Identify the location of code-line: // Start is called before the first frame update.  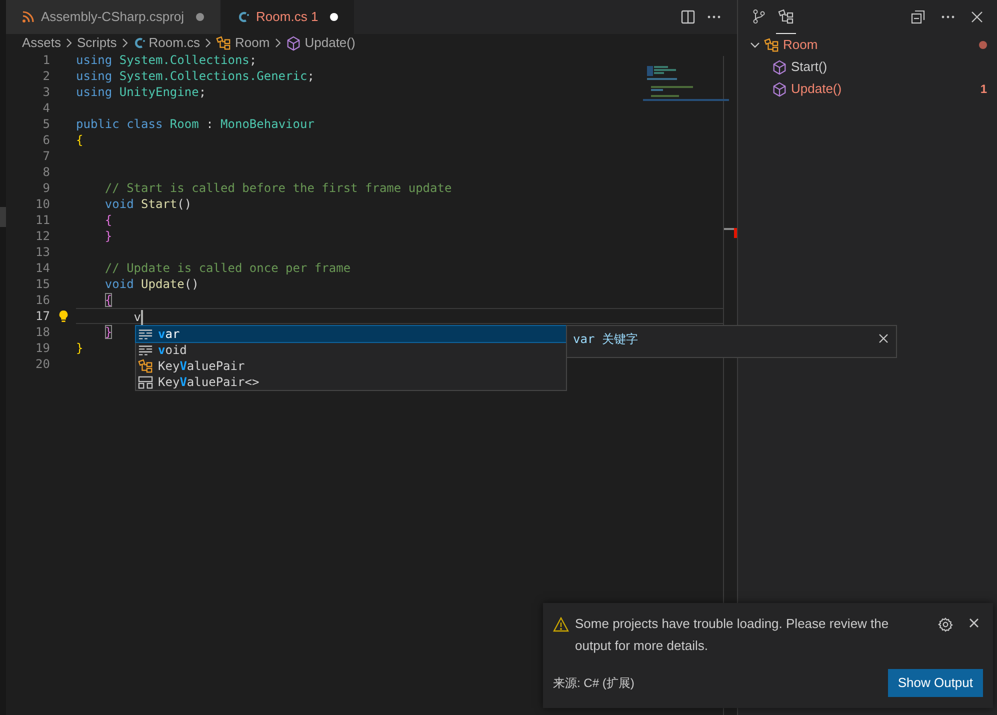
(278, 188).